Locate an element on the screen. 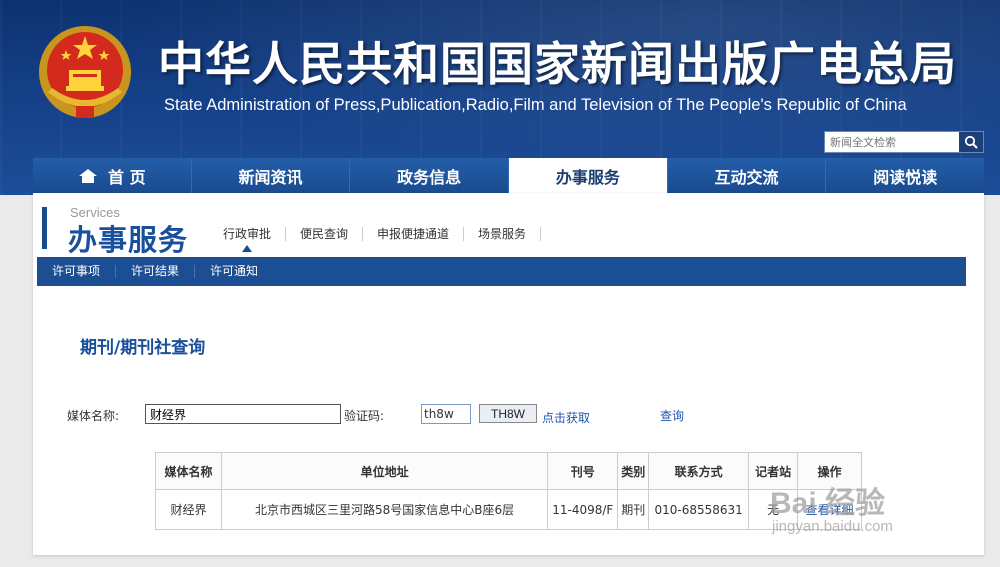 The image size is (1000, 567). media-name-input is located at coordinates (243, 414).